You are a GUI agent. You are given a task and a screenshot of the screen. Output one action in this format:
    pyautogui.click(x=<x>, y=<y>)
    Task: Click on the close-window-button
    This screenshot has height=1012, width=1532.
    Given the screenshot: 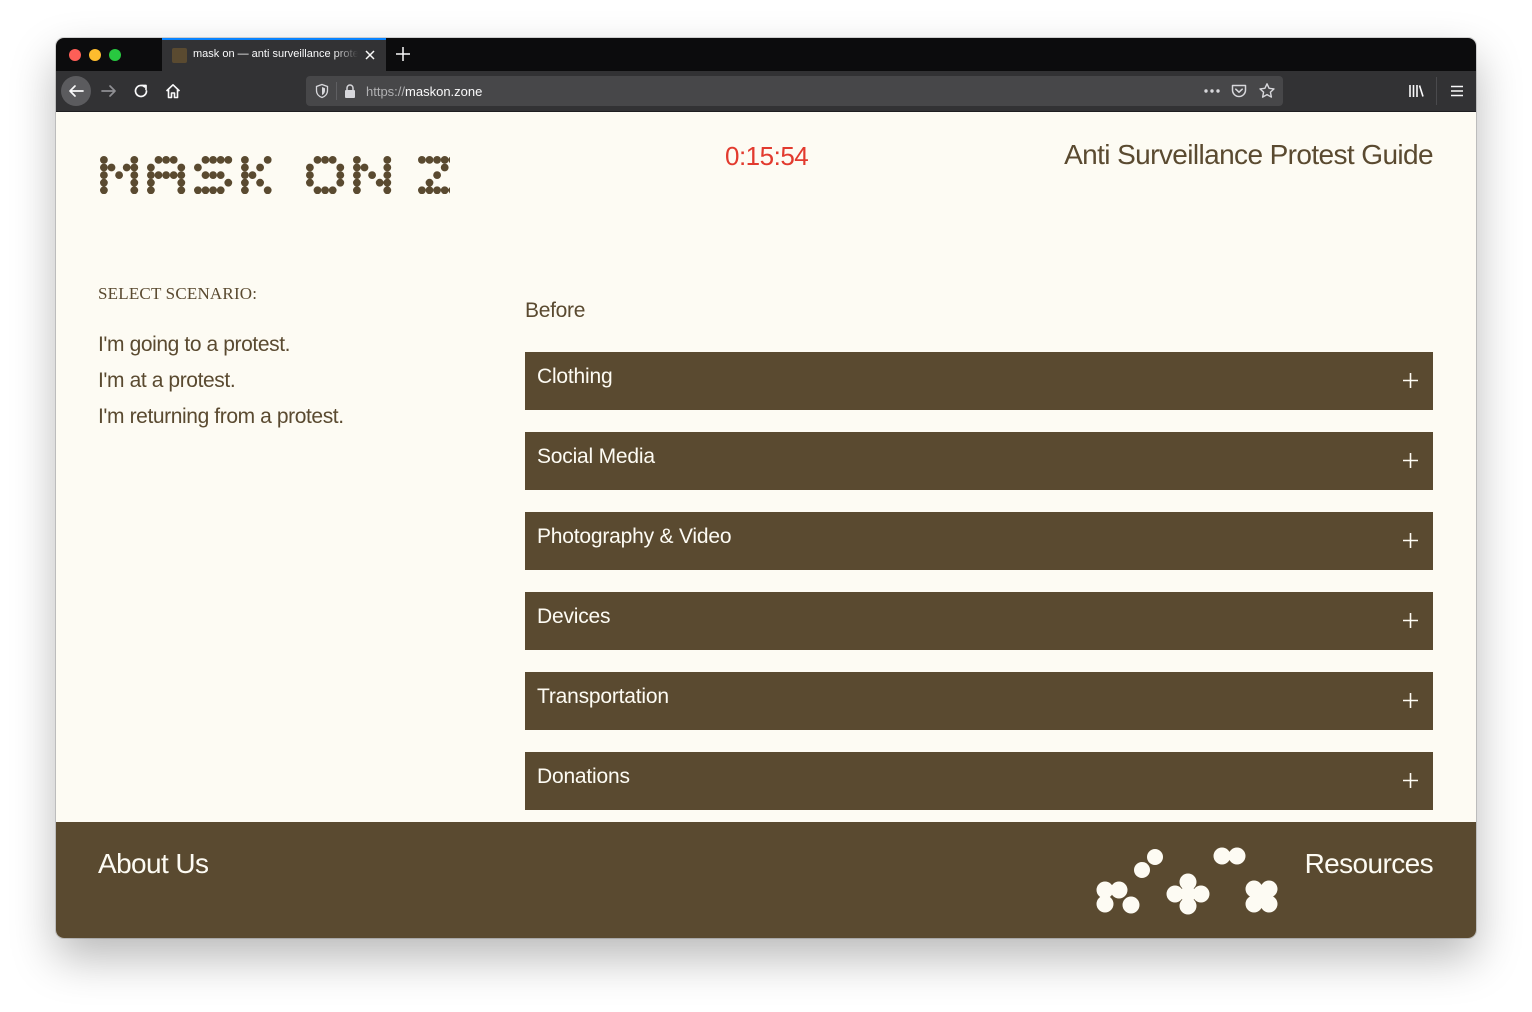 What is the action you would take?
    pyautogui.click(x=75, y=55)
    